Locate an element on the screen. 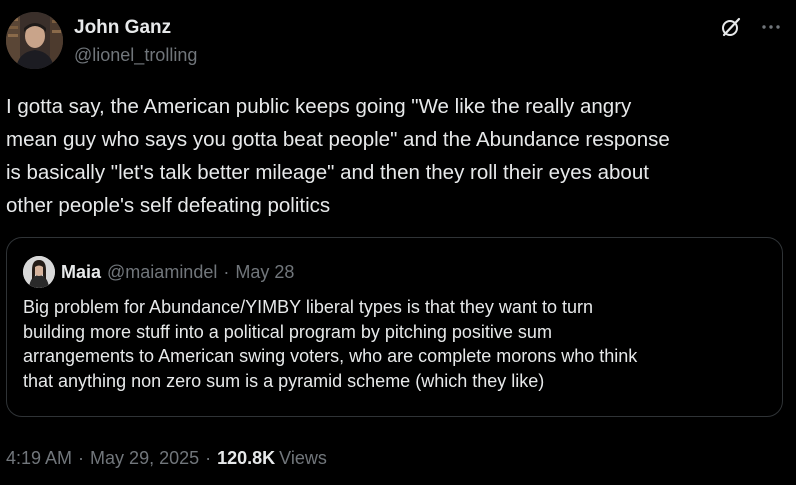 This screenshot has width=796, height=485. top-actions is located at coordinates (751, 27).